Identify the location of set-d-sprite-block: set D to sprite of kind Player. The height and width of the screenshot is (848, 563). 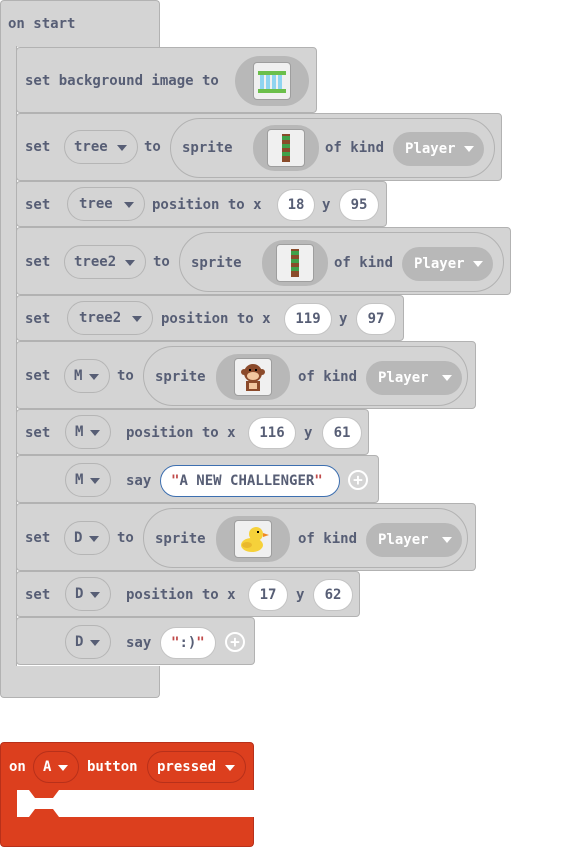
(246, 537).